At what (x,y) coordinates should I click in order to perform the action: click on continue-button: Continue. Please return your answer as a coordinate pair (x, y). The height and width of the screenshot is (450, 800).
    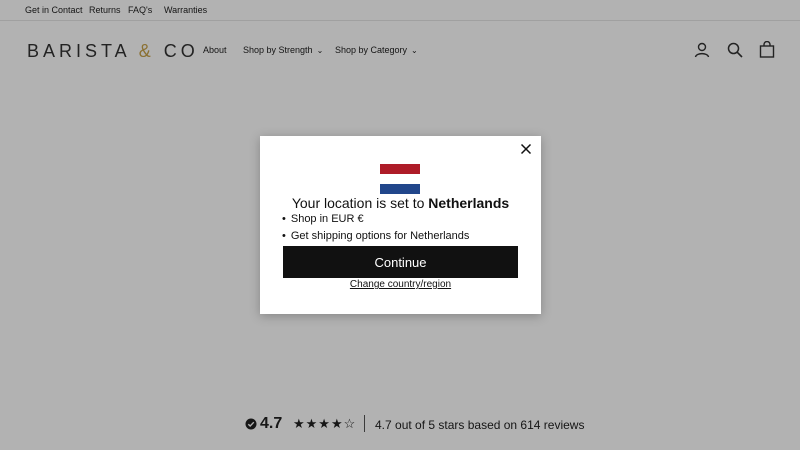
    Looking at the image, I should click on (400, 262).